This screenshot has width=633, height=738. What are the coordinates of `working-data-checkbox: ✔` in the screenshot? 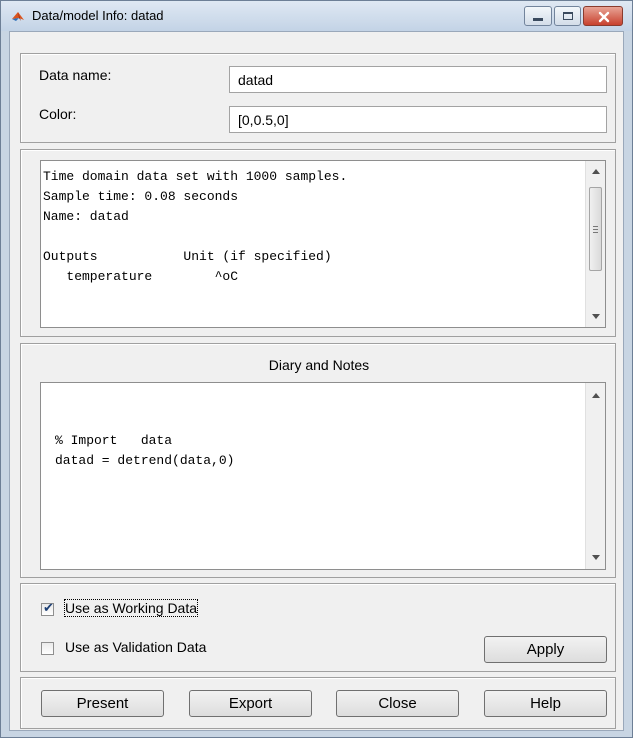 It's located at (47, 608).